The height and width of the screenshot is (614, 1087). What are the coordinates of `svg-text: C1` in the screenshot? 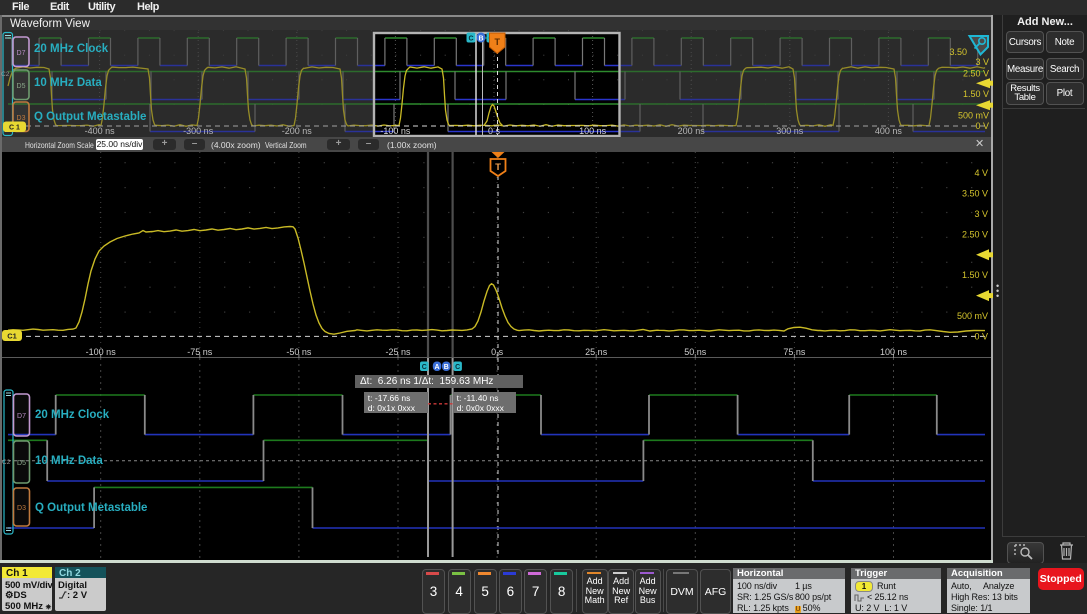 It's located at (12, 336).